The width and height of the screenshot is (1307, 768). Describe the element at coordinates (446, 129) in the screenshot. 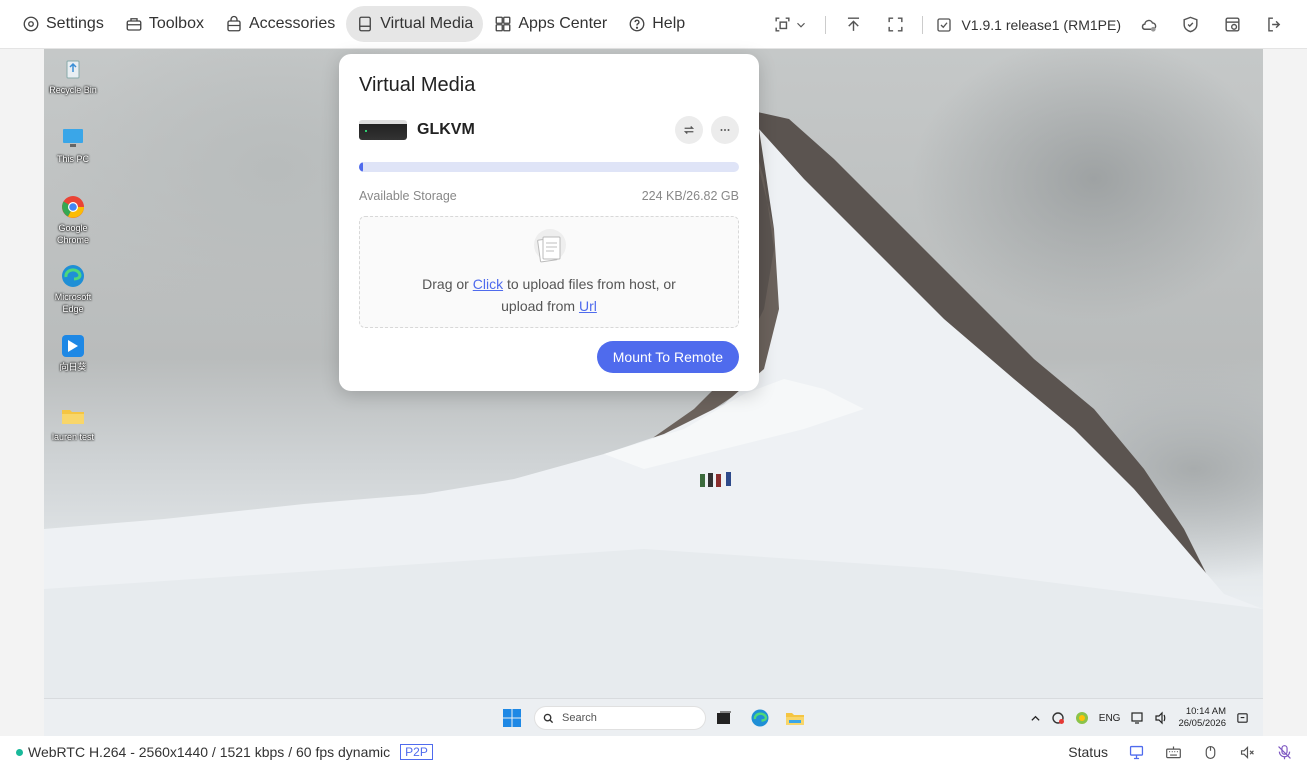

I see `device-name: GLKVM` at that location.